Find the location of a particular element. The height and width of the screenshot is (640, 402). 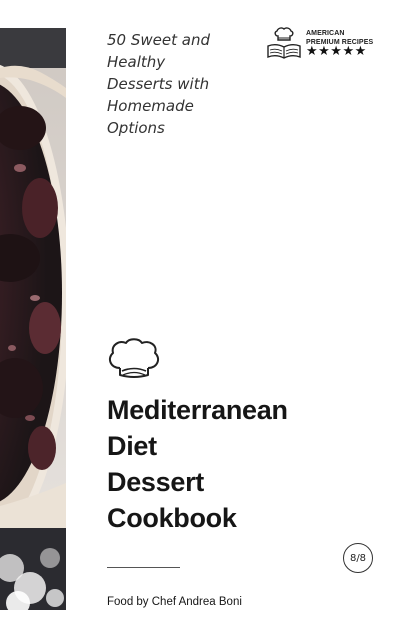

chef-hat-icon is located at coordinates (134, 358).